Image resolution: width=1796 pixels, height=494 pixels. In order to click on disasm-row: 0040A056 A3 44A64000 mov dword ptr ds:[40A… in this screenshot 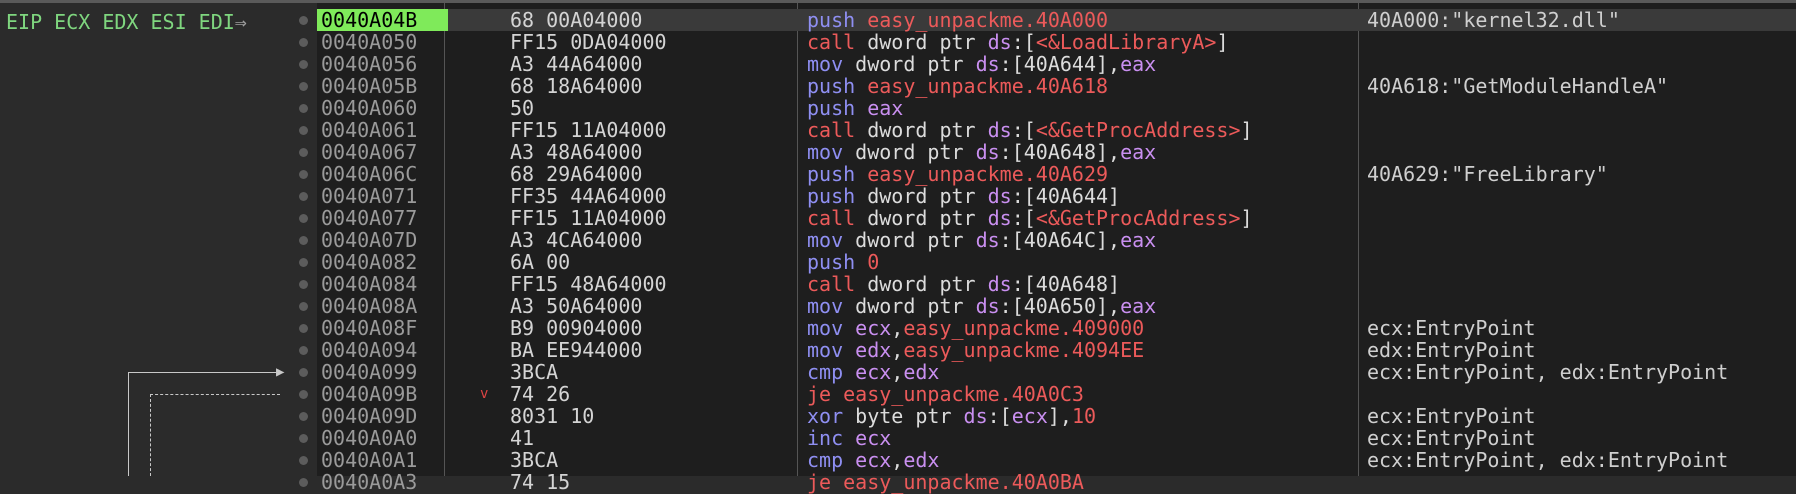, I will do `click(1056, 64)`.